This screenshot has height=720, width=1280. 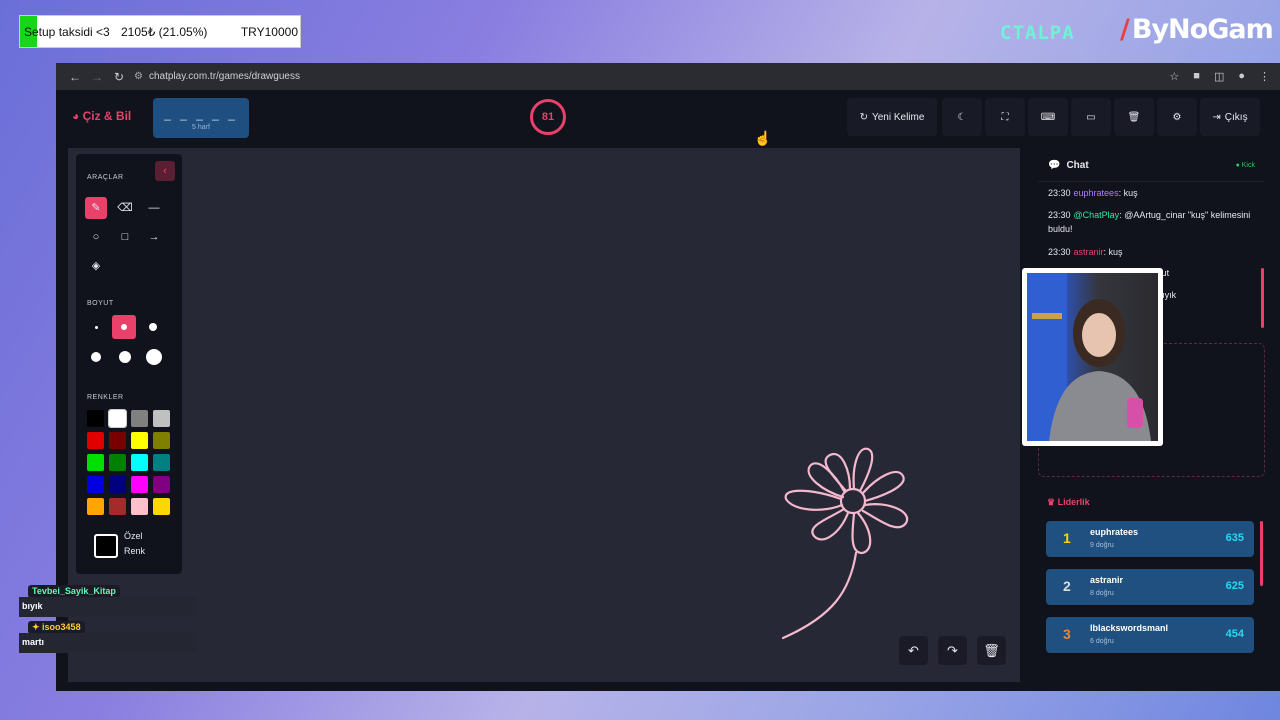 What do you see at coordinates (1219, 76) in the screenshot?
I see `extensions-puzzle-icon: ◫` at bounding box center [1219, 76].